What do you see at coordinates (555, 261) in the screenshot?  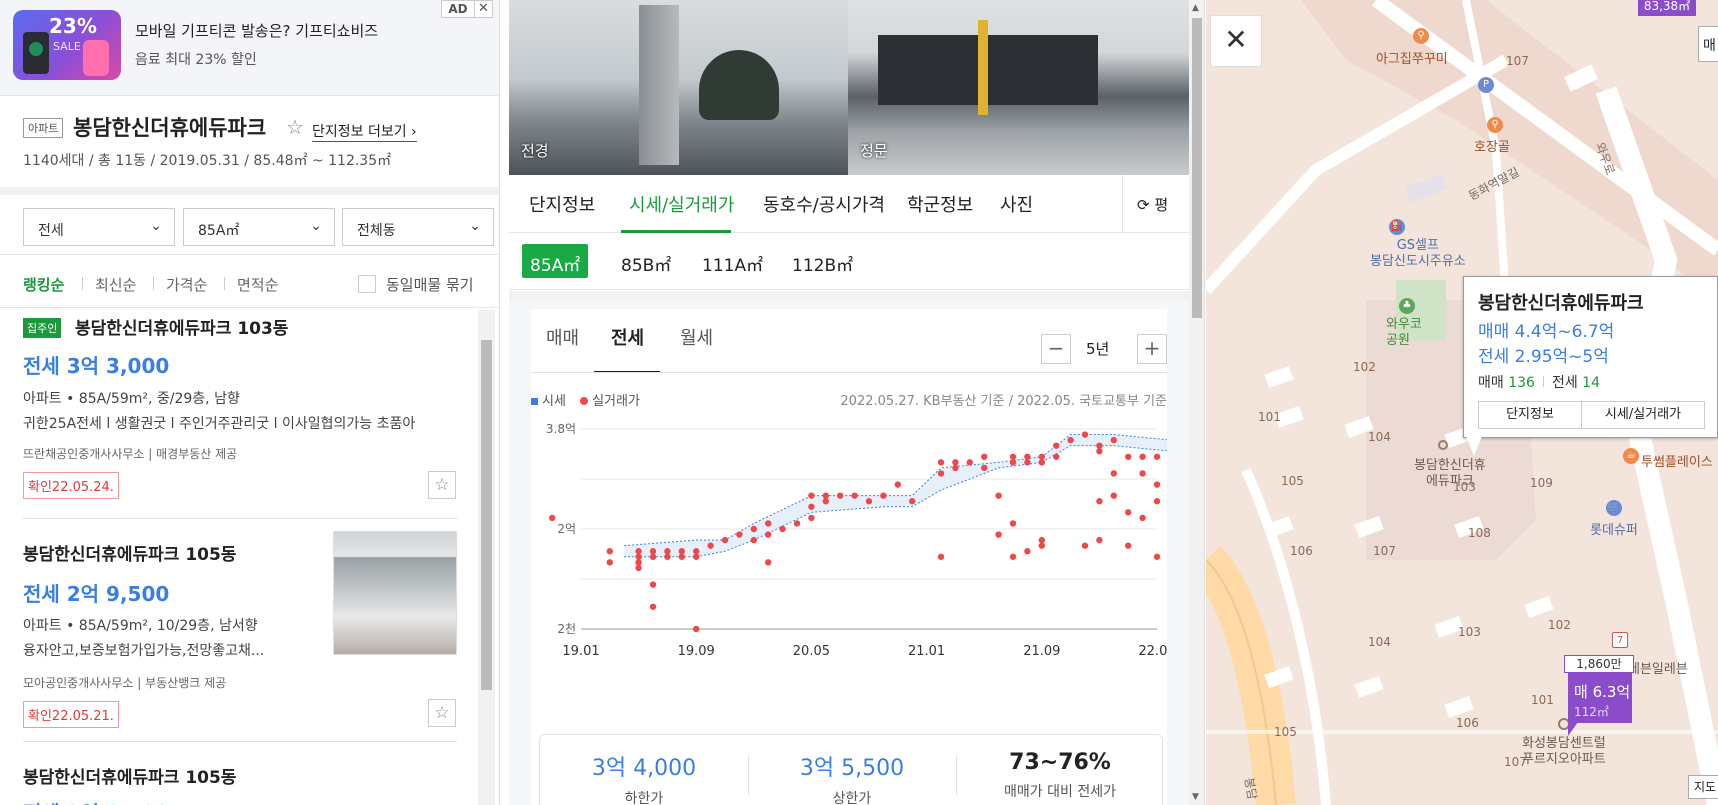 I see `size-85a: 85A㎡` at bounding box center [555, 261].